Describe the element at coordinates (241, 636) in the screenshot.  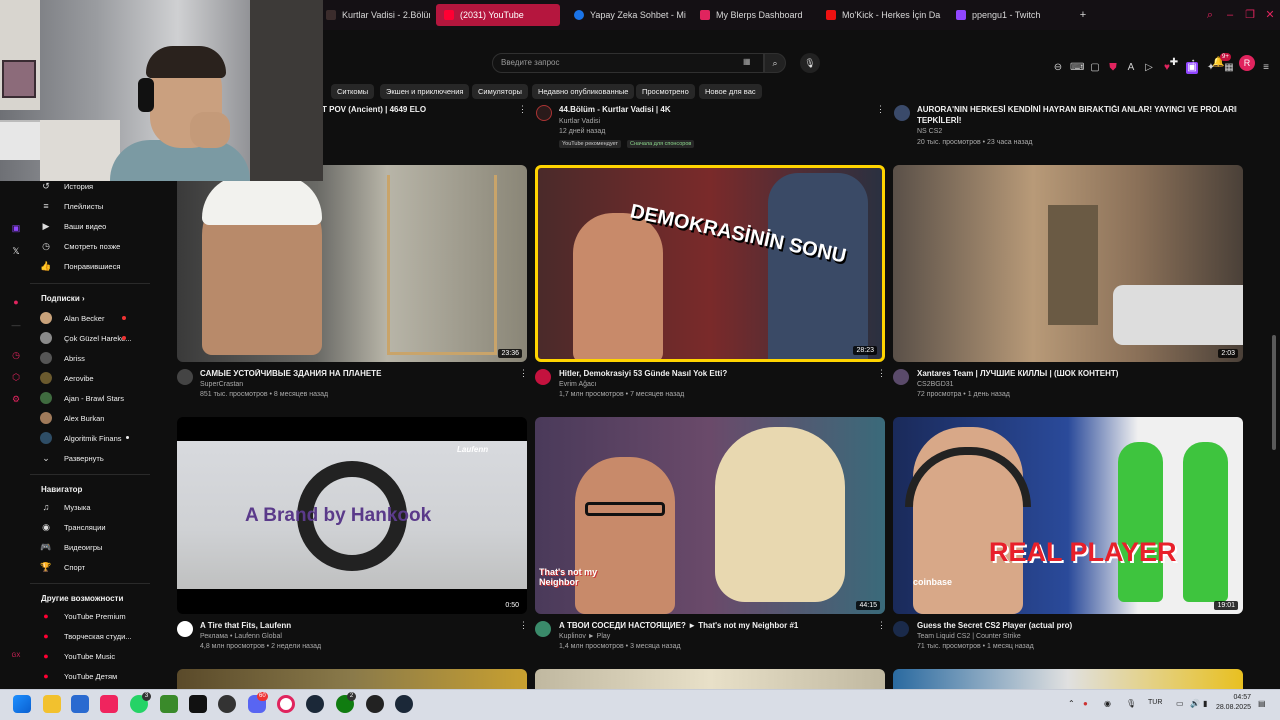
I see `ad-channel-name: Реклама • Laufenn Global` at that location.